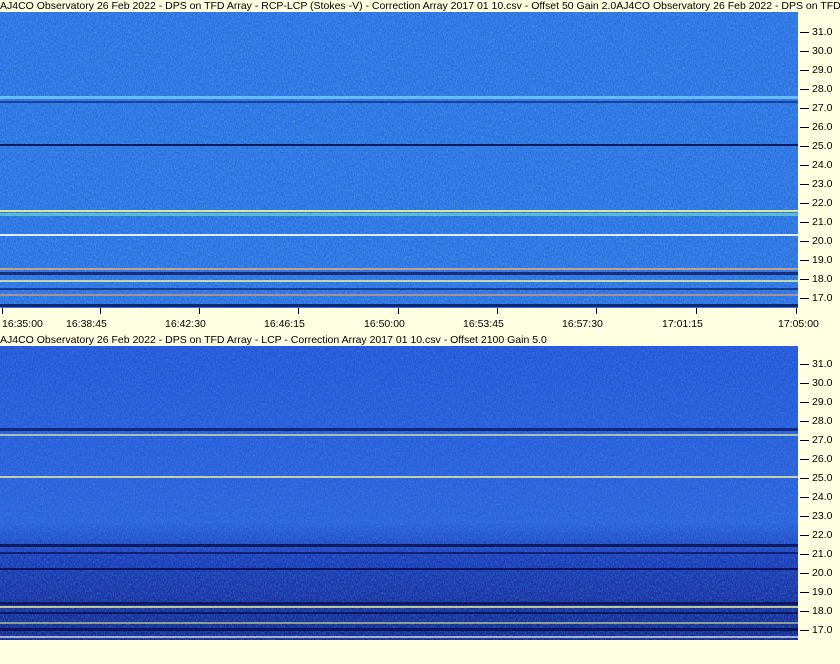 This screenshot has width=840, height=664. Describe the element at coordinates (384, 324) in the screenshot. I see `time-label: 16:50:00` at that location.